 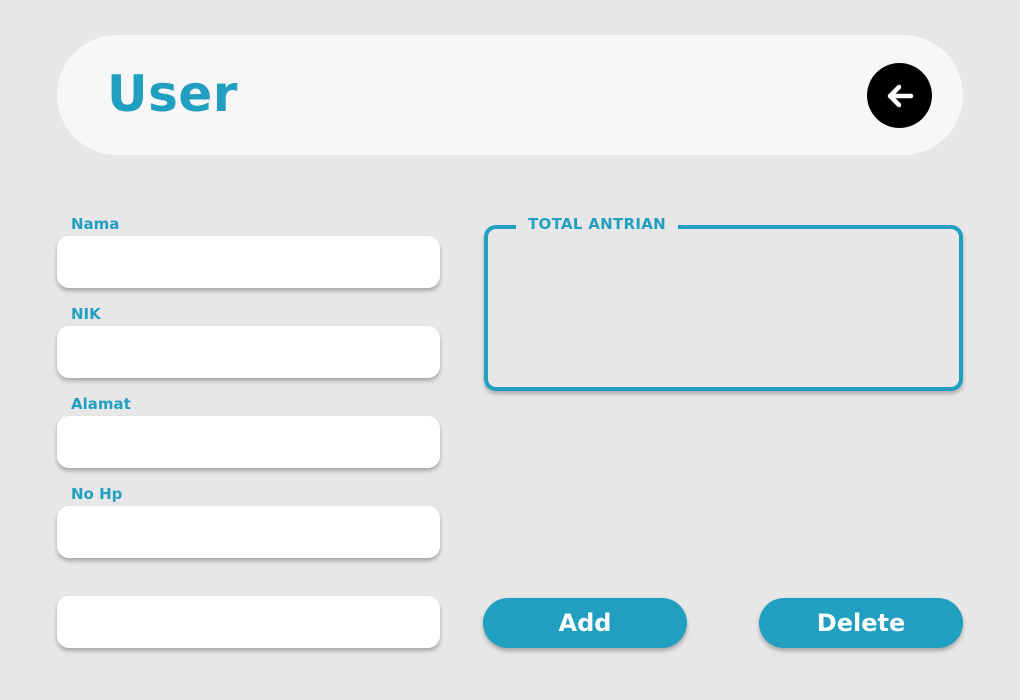 What do you see at coordinates (248, 262) in the screenshot?
I see `nama-input` at bounding box center [248, 262].